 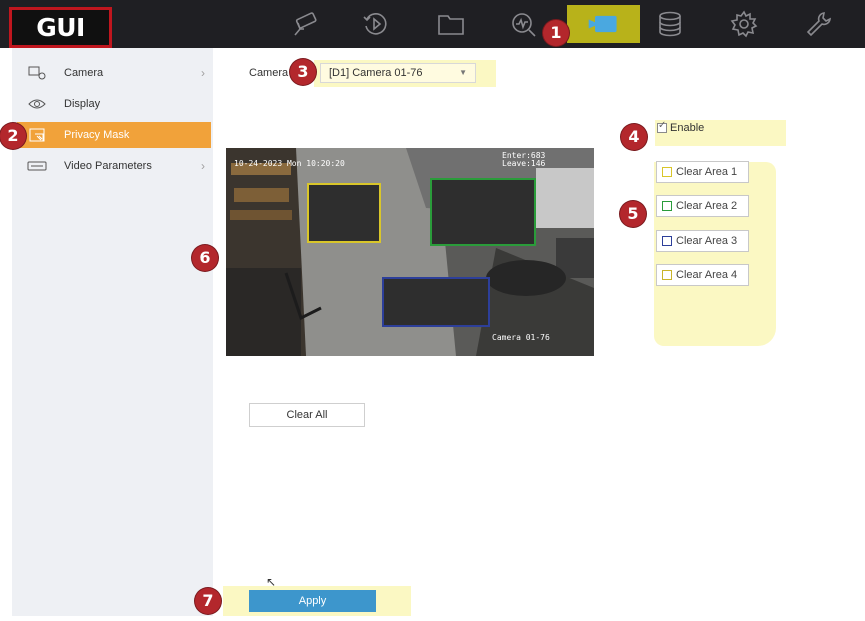 I want to click on clear-area-2-button: Clear Area 2, so click(x=702, y=206).